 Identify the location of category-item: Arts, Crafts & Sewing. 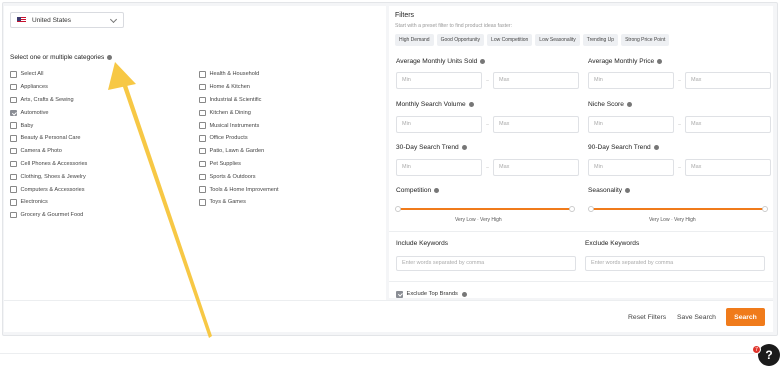
(48, 100).